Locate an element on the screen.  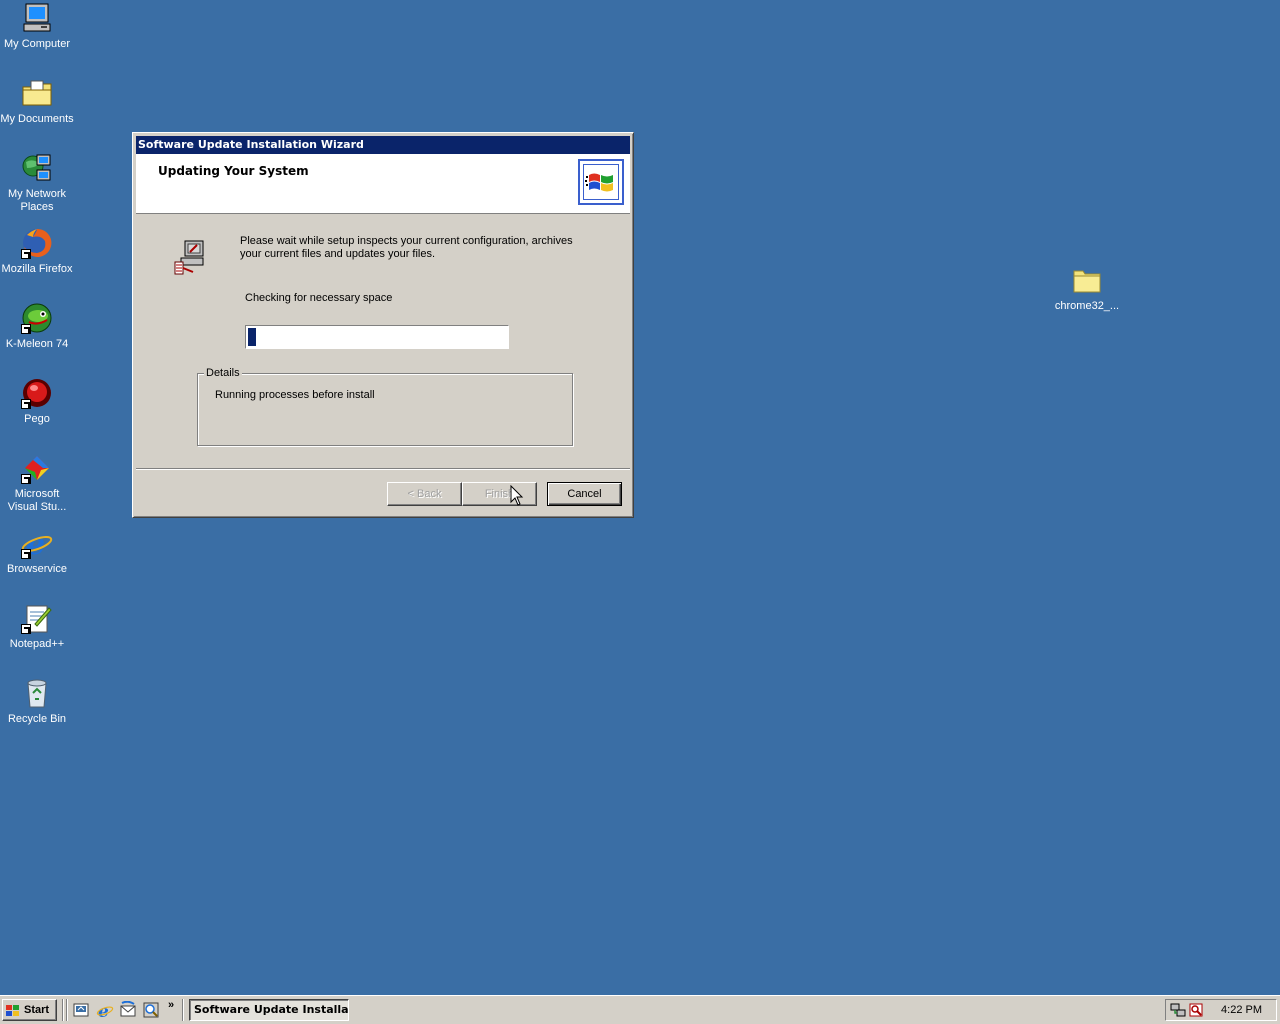
update-tray-icon is located at coordinates (1196, 1010).